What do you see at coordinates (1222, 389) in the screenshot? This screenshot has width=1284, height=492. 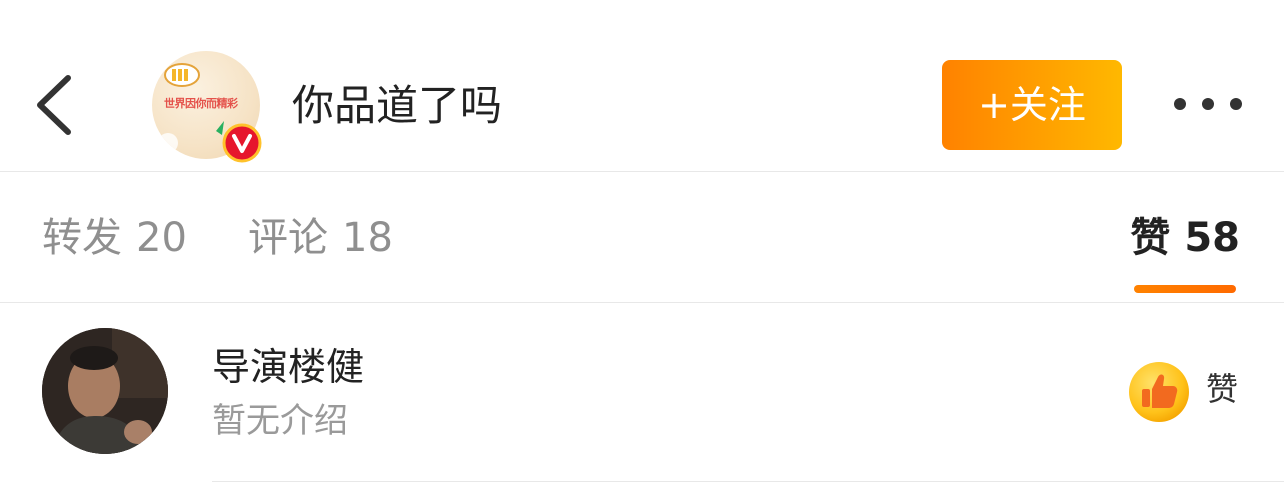 I see `like-label: 赞` at bounding box center [1222, 389].